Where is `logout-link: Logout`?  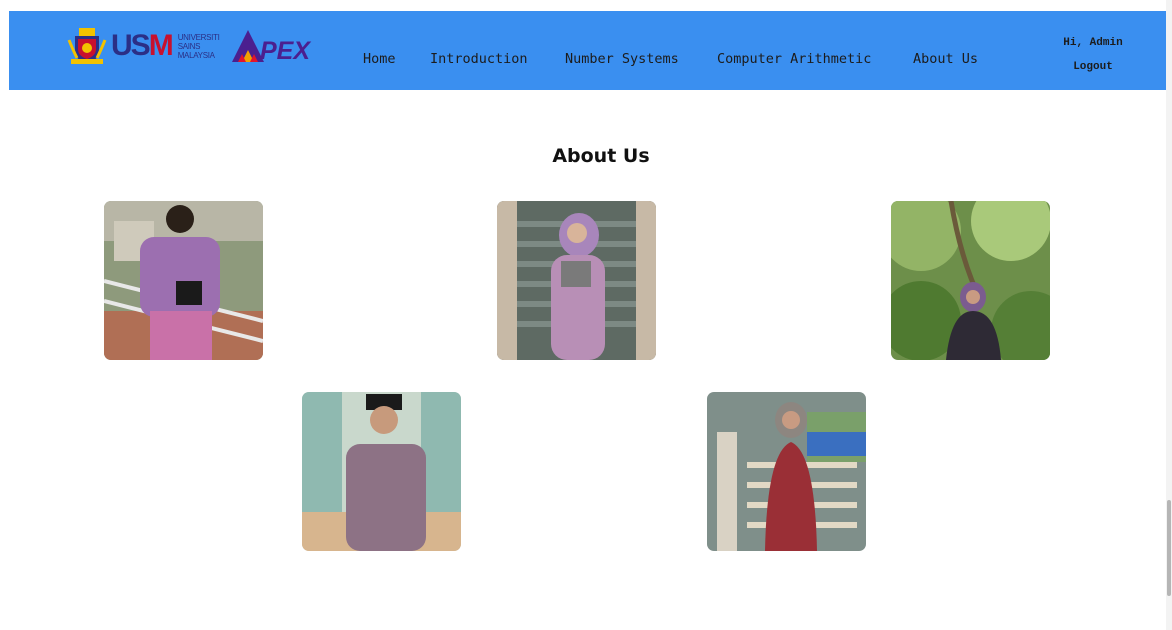 logout-link: Logout is located at coordinates (1093, 67).